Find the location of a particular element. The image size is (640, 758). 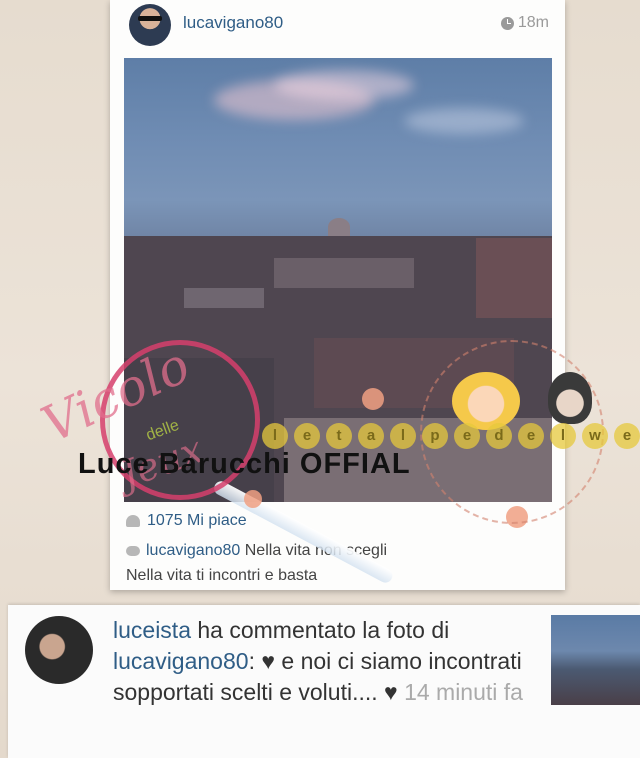

post-time: 18m is located at coordinates (524, 23).